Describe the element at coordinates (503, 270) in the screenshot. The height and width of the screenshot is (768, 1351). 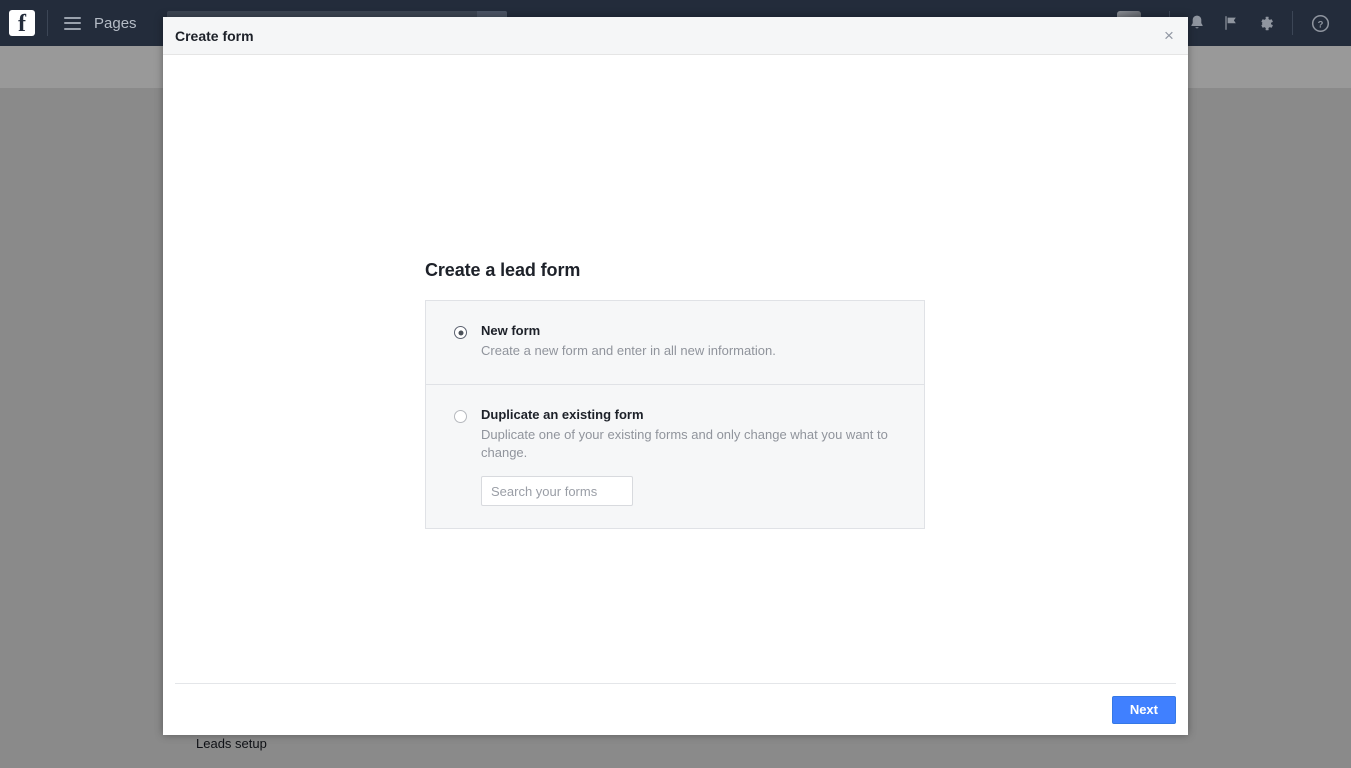
I see `page-title: Create a lead form` at that location.